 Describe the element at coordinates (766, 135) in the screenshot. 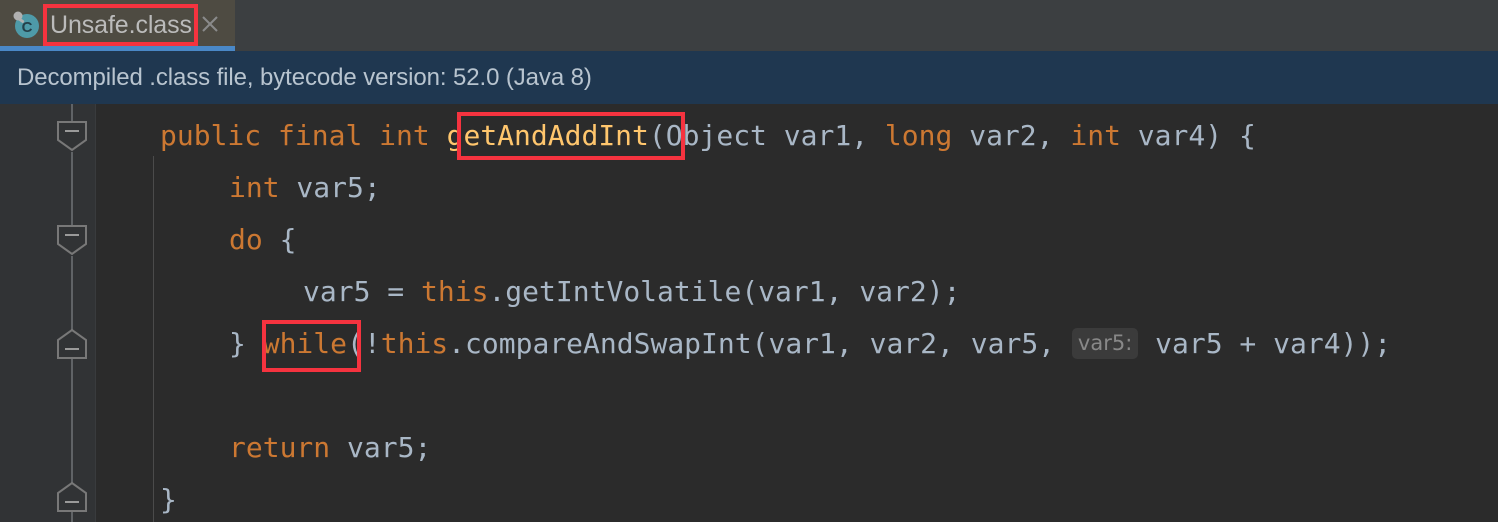

I see `code-token: (Object var1,` at that location.